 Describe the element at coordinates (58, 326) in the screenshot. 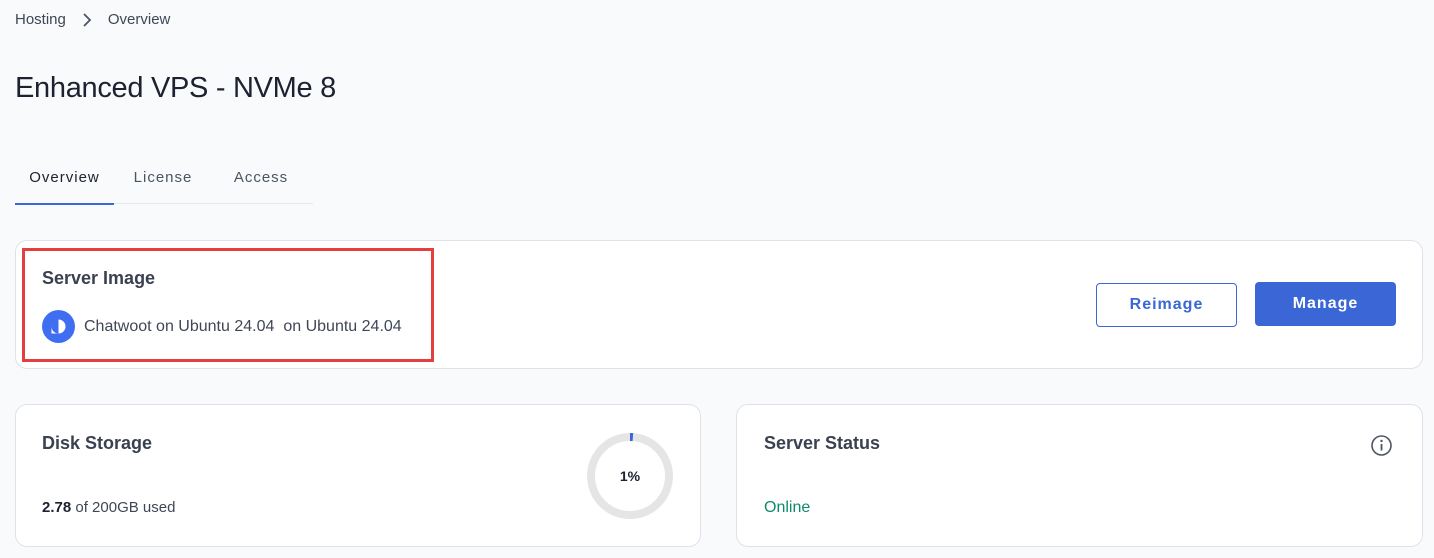

I see `chatwoot-icon` at that location.